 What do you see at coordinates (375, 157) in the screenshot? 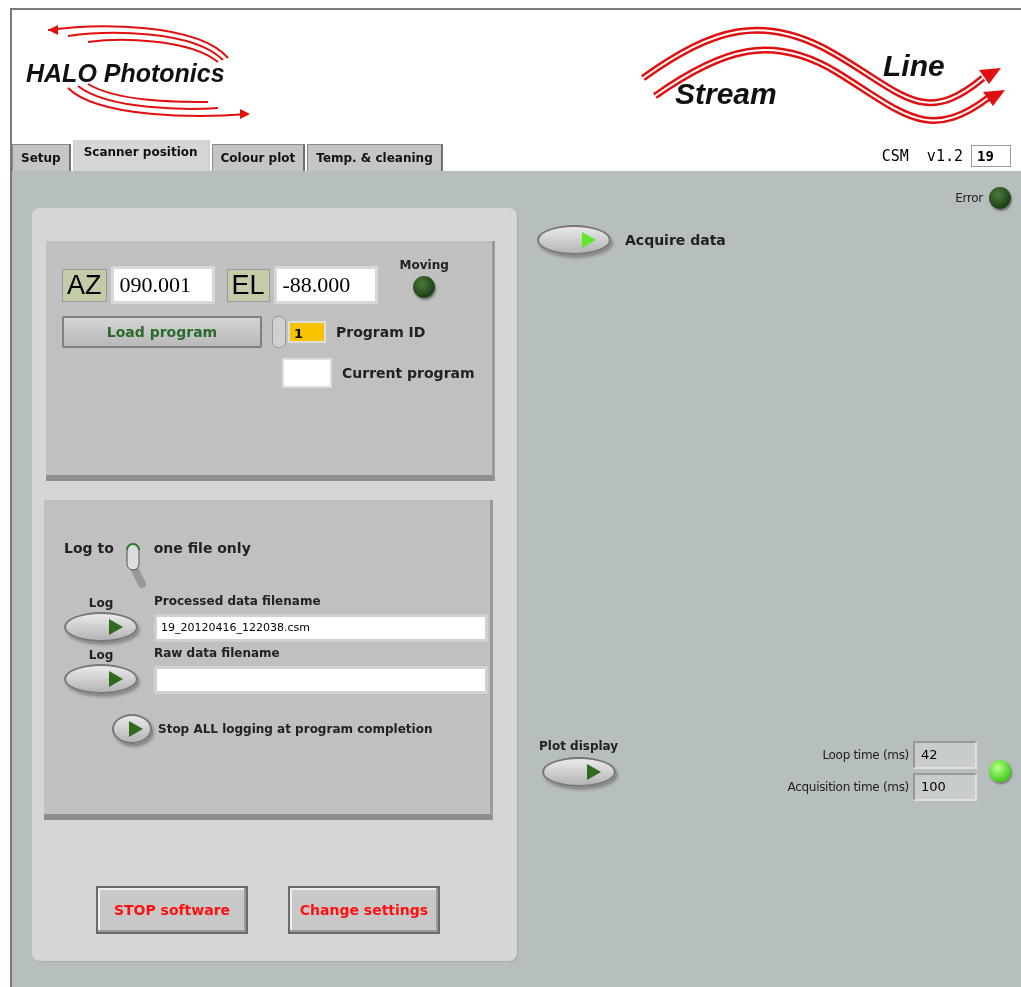
I see `tab: Temp. & cleaning` at bounding box center [375, 157].